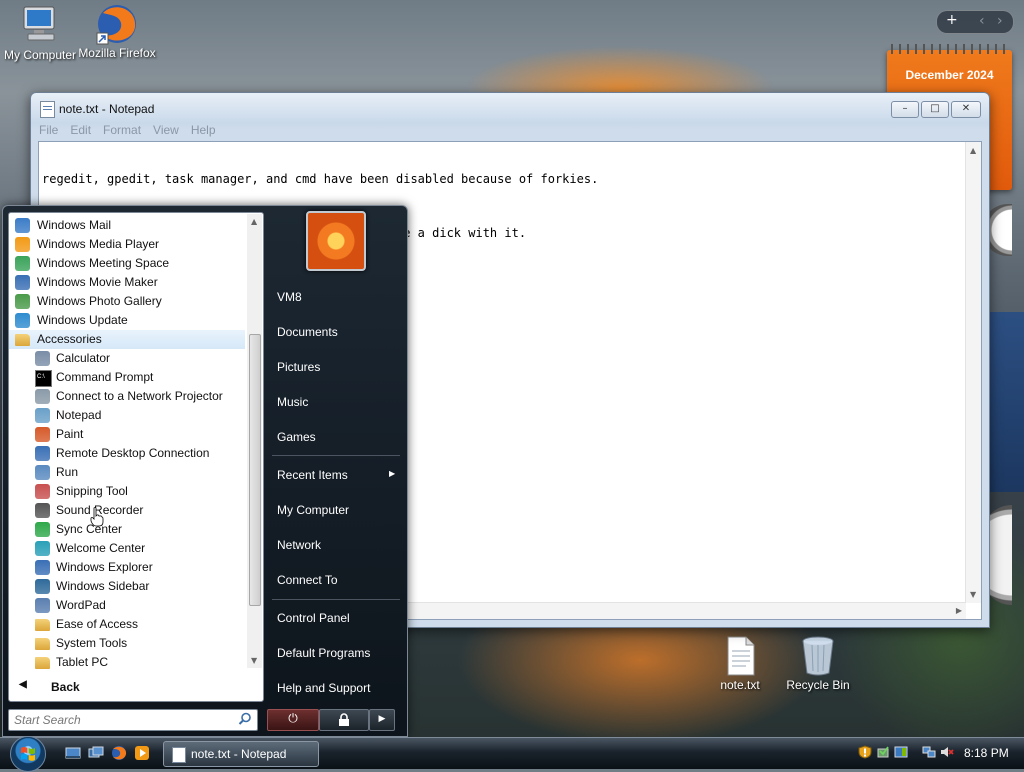  I want to click on power-button: ⏻, so click(293, 720).